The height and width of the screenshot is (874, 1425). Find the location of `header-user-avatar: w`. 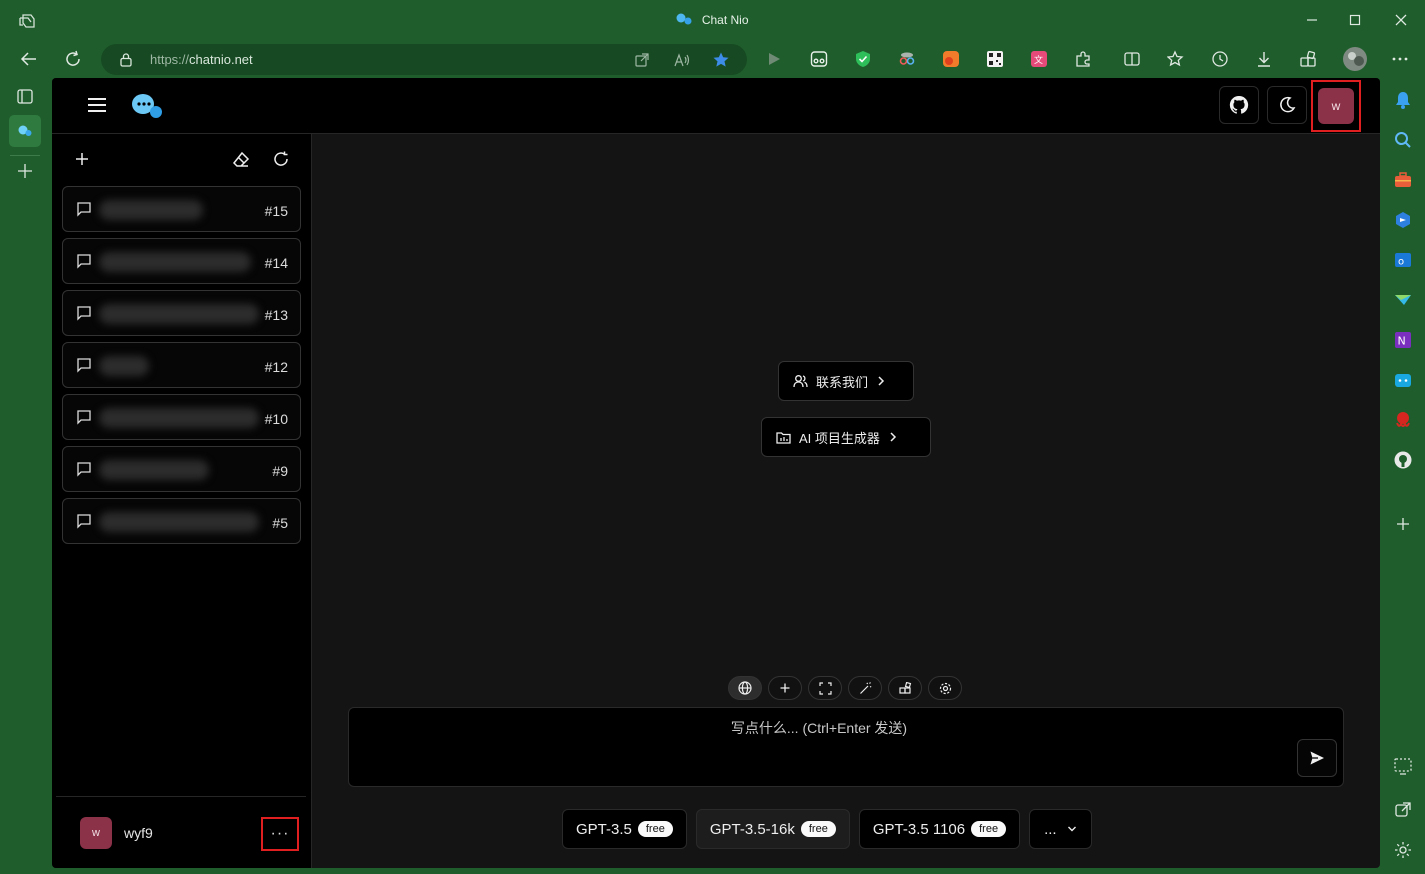

header-user-avatar: w is located at coordinates (1336, 106).